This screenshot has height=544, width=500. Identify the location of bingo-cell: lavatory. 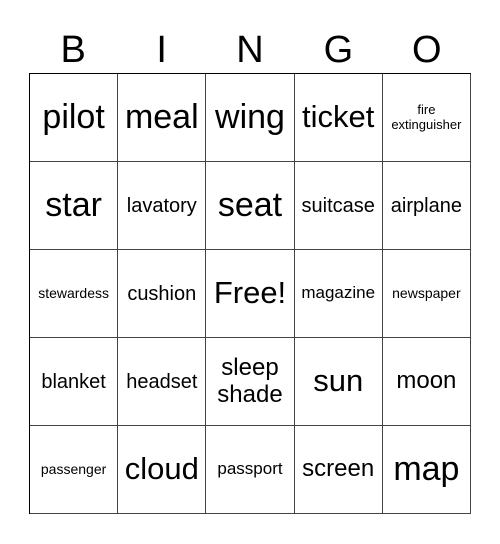
(162, 206).